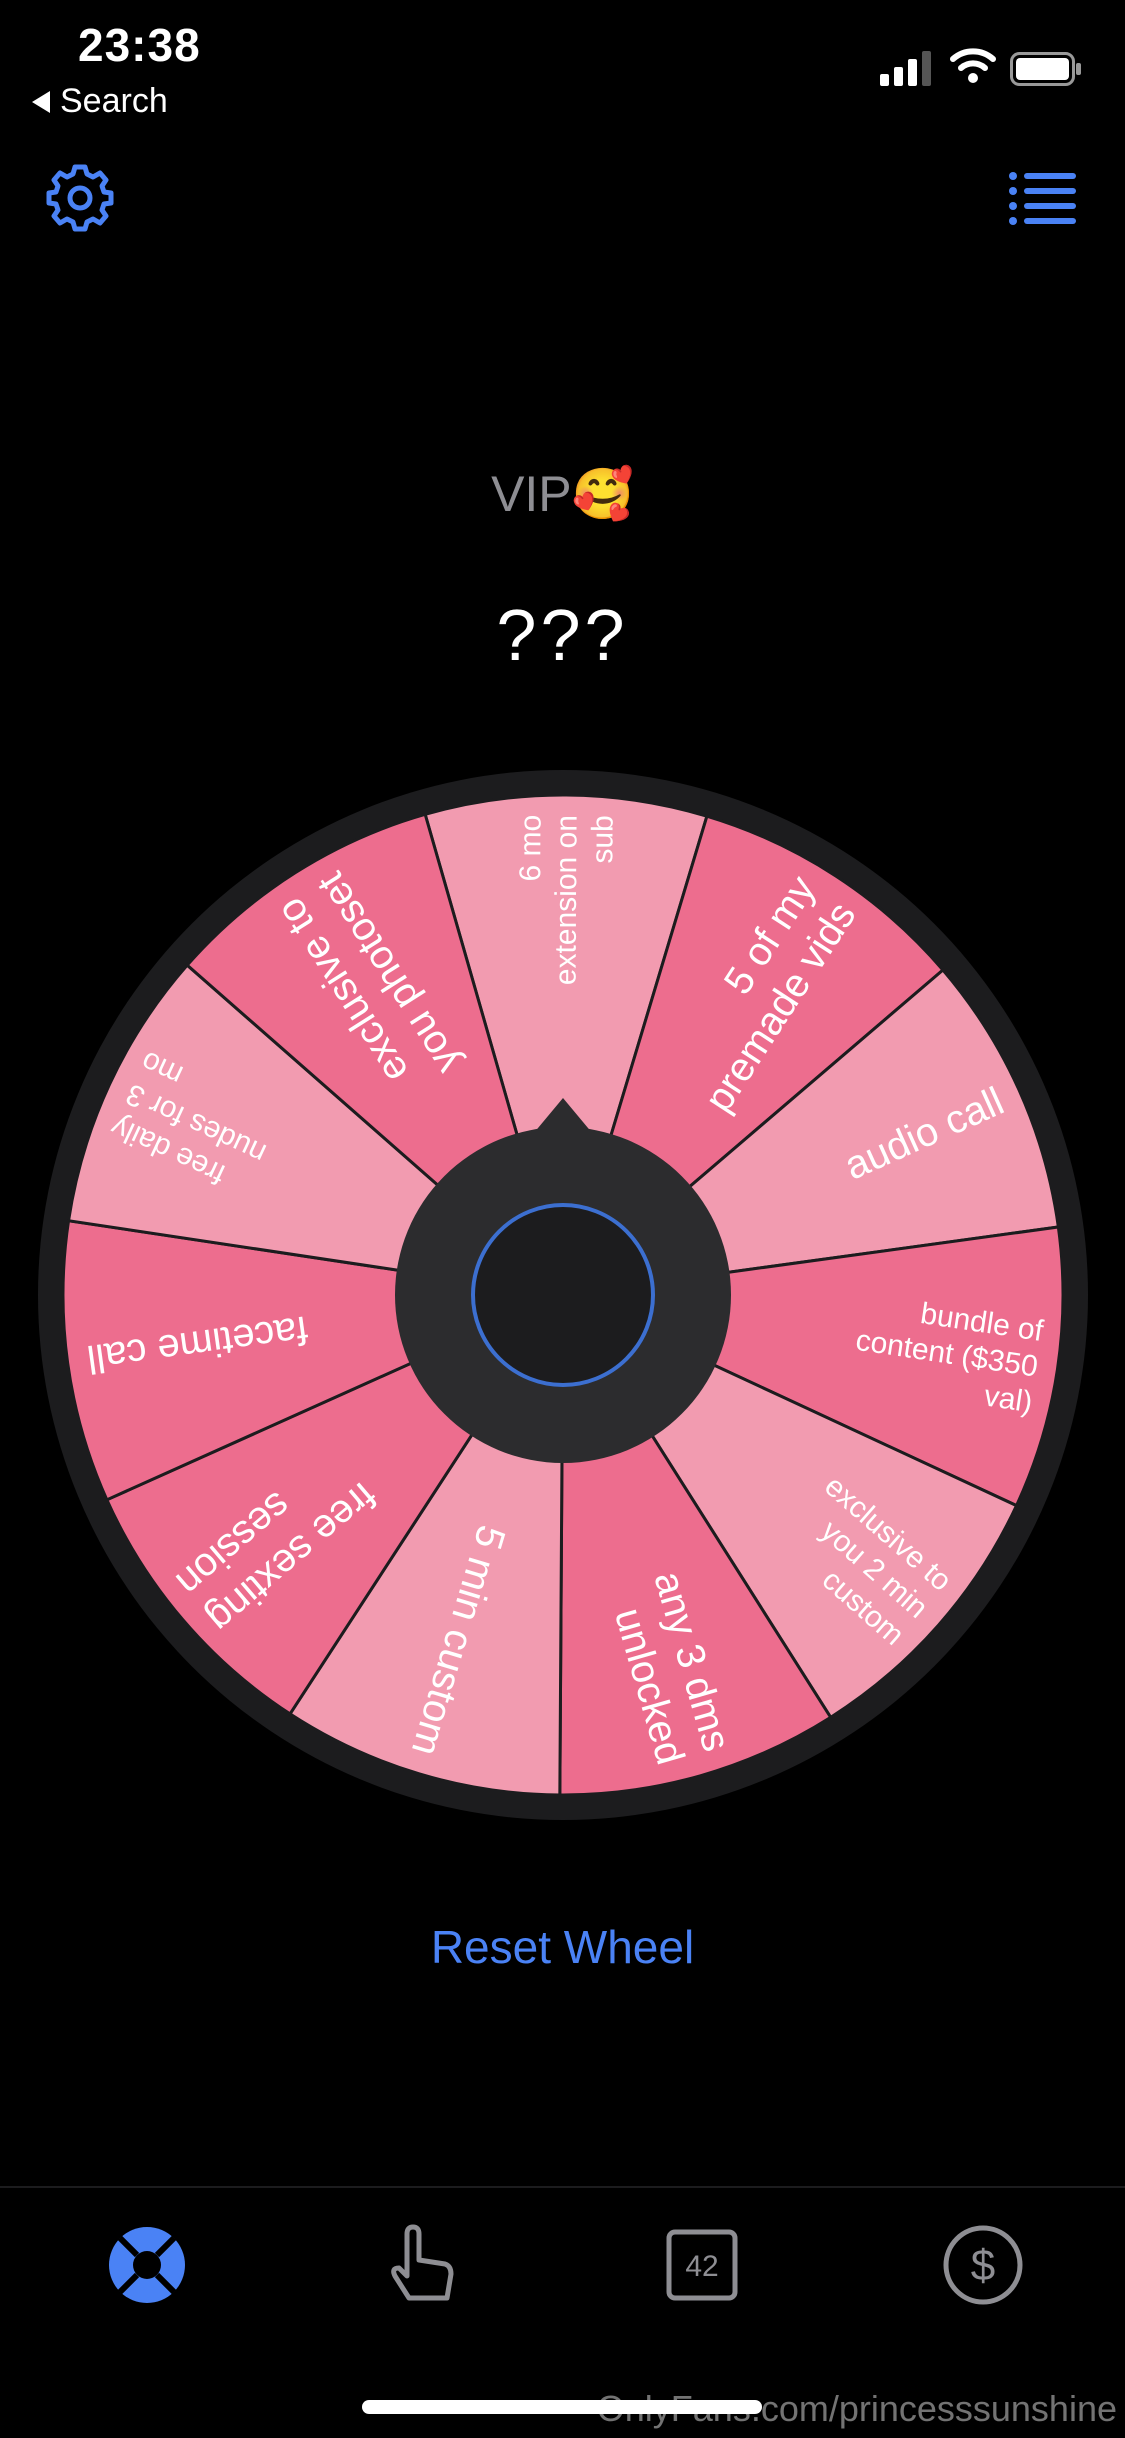 The height and width of the screenshot is (2438, 1125). I want to click on list-icon, so click(1042, 198).